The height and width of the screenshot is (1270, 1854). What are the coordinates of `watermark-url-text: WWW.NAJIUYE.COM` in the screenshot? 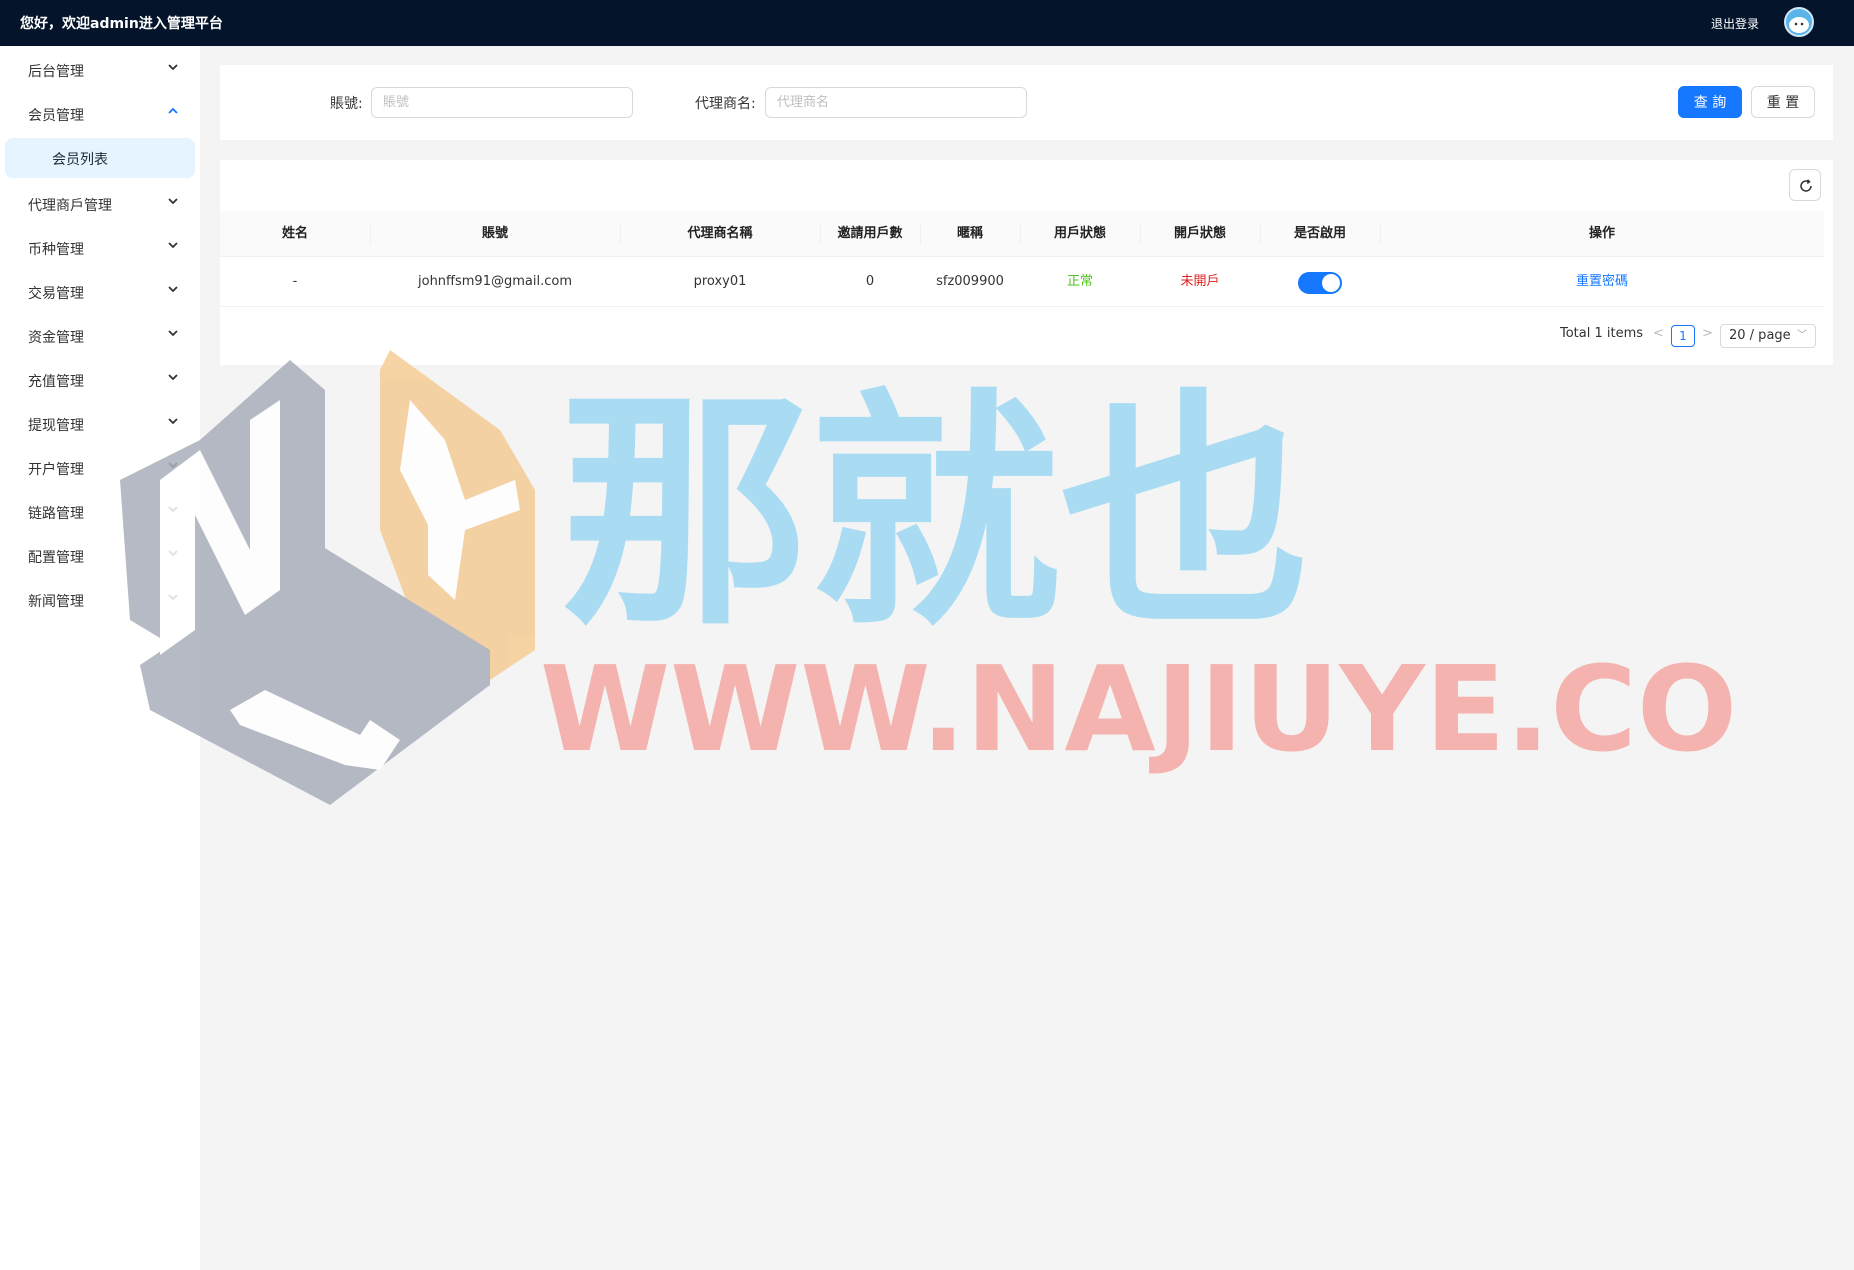 It's located at (1140, 709).